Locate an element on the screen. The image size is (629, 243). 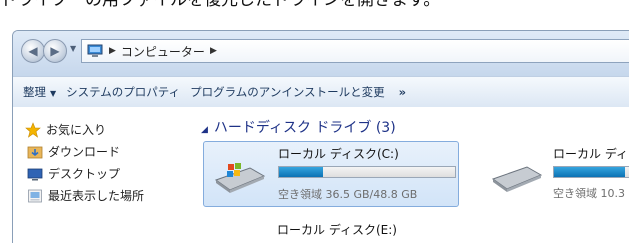
chevron-down-icon: ▼ is located at coordinates (53, 93).